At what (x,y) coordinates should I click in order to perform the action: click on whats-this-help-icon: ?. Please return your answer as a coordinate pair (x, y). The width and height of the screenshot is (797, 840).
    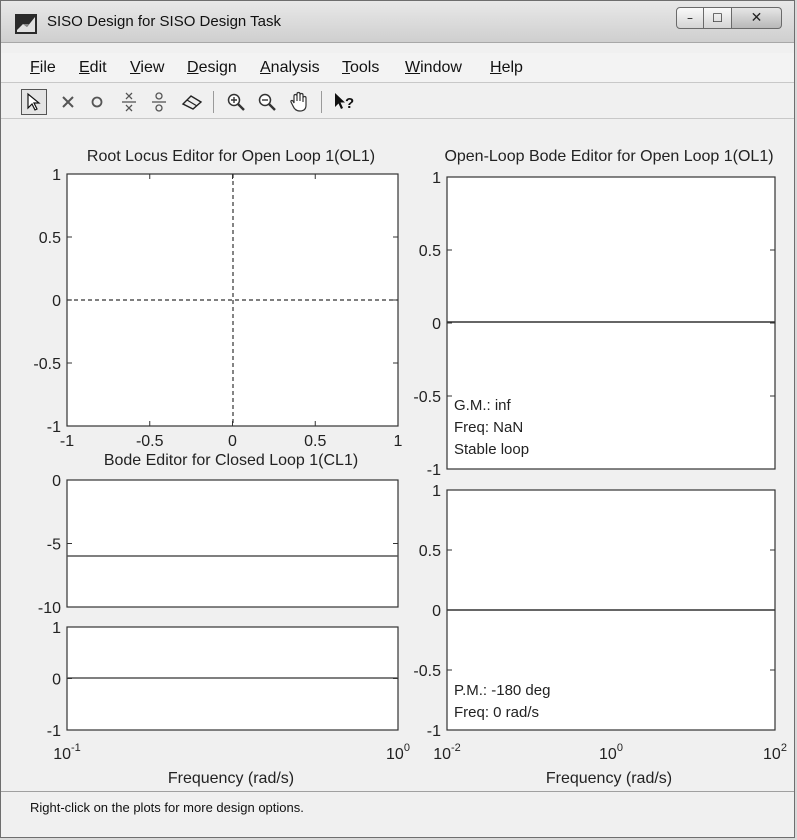
    Looking at the image, I should click on (344, 102).